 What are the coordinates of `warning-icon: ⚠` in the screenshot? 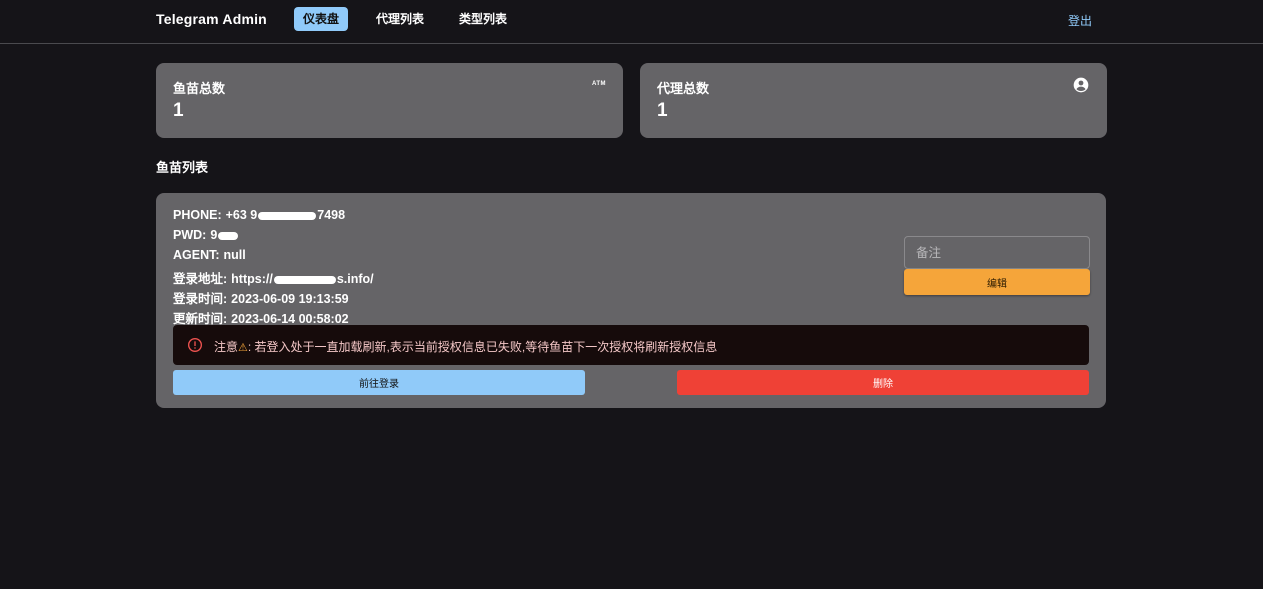 It's located at (243, 348).